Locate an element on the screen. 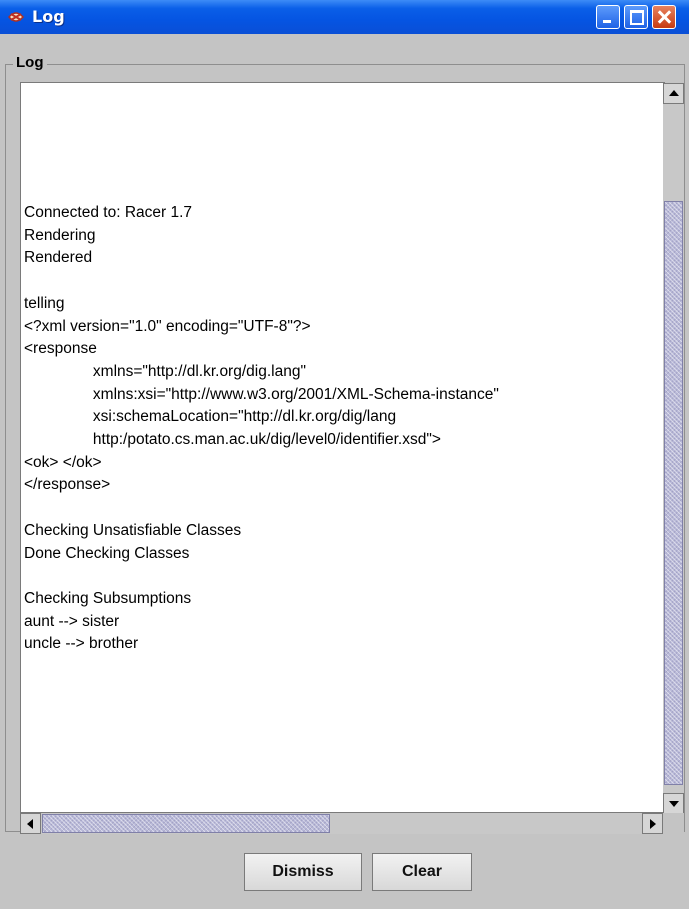 The width and height of the screenshot is (689, 909). scroll-right-button is located at coordinates (652, 823).